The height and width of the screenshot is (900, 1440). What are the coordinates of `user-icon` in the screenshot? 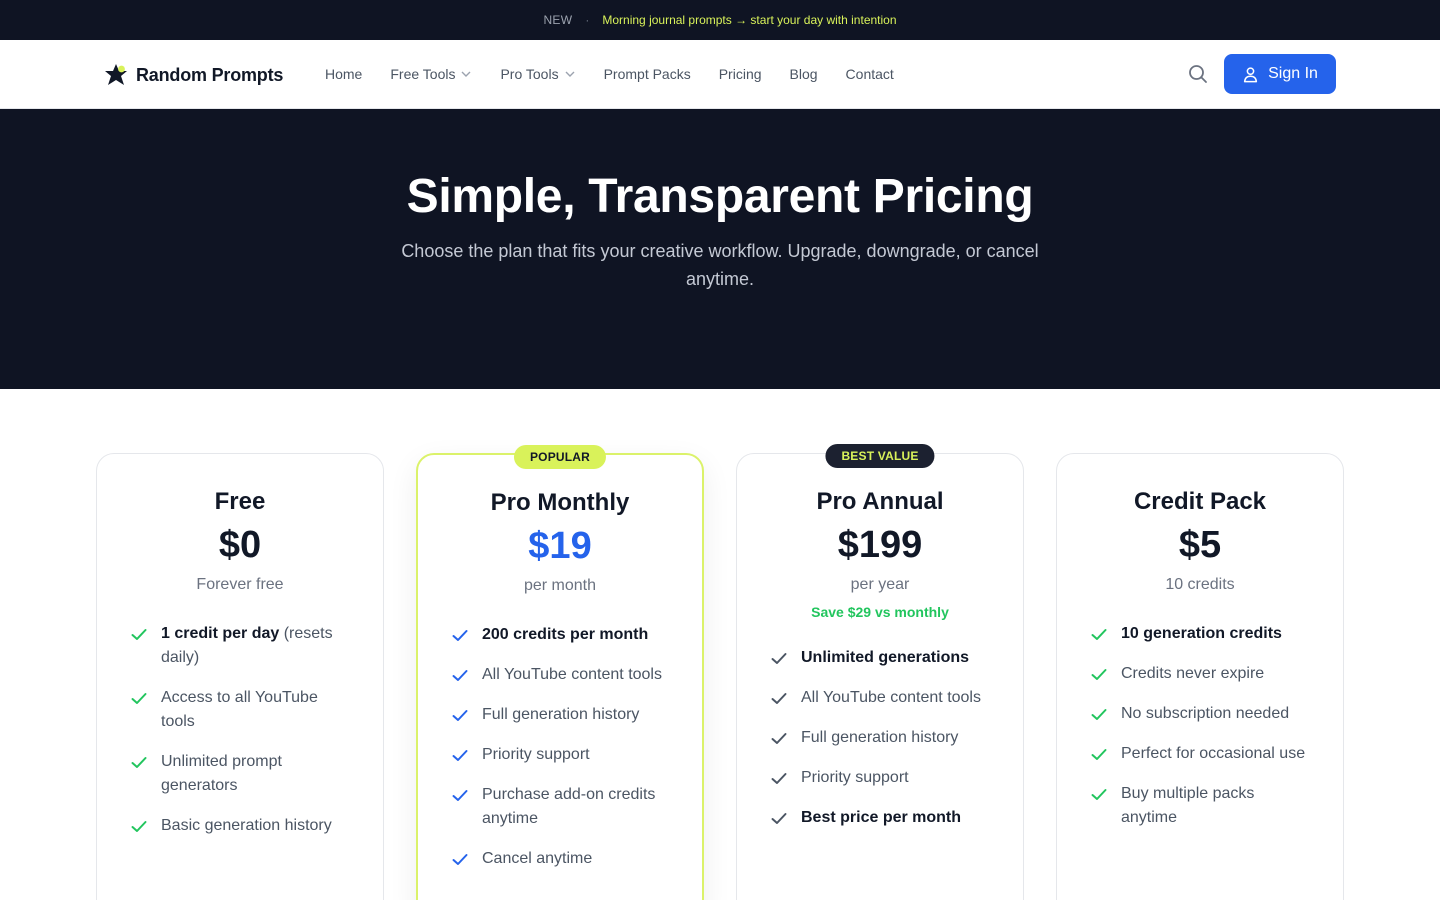 It's located at (1250, 74).